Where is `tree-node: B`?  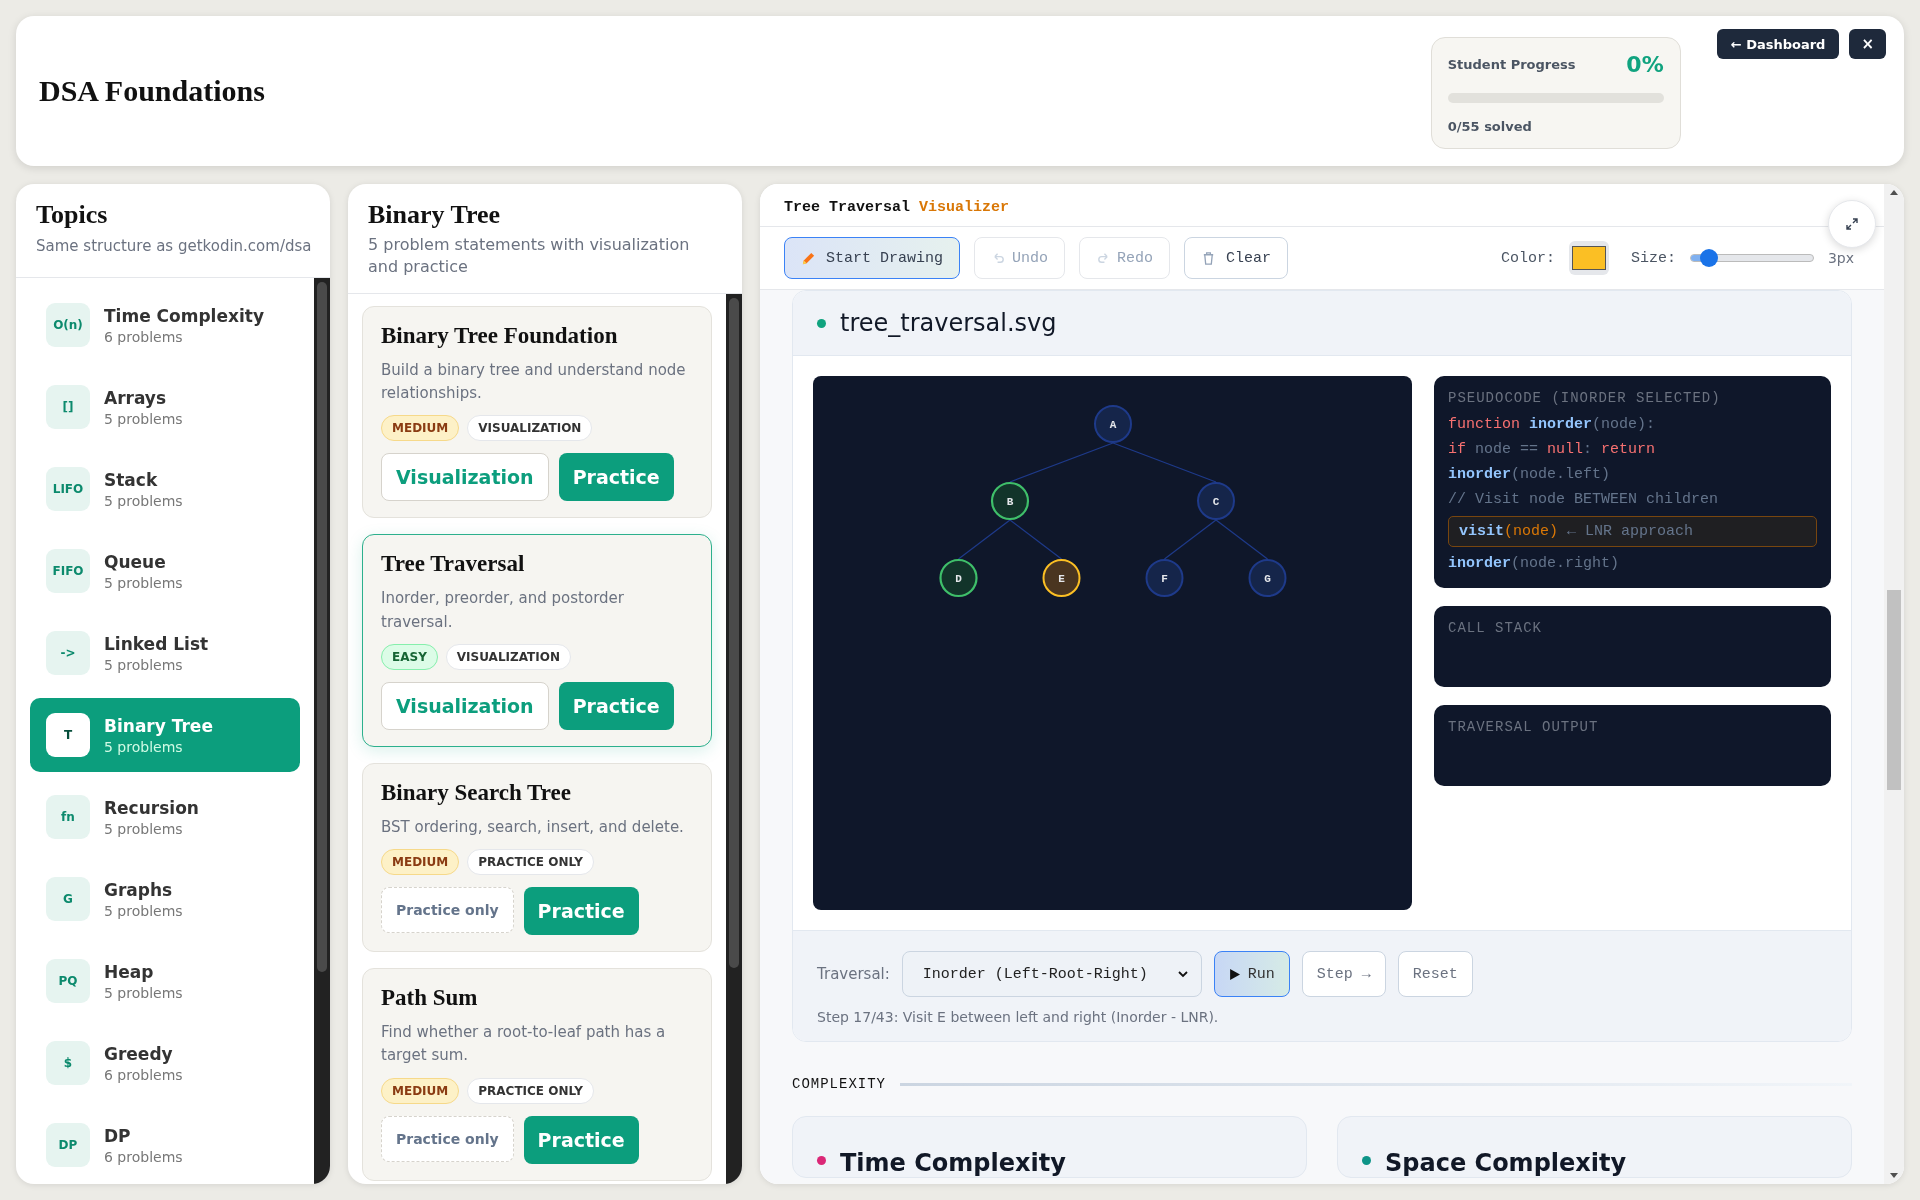
tree-node: B is located at coordinates (1010, 501).